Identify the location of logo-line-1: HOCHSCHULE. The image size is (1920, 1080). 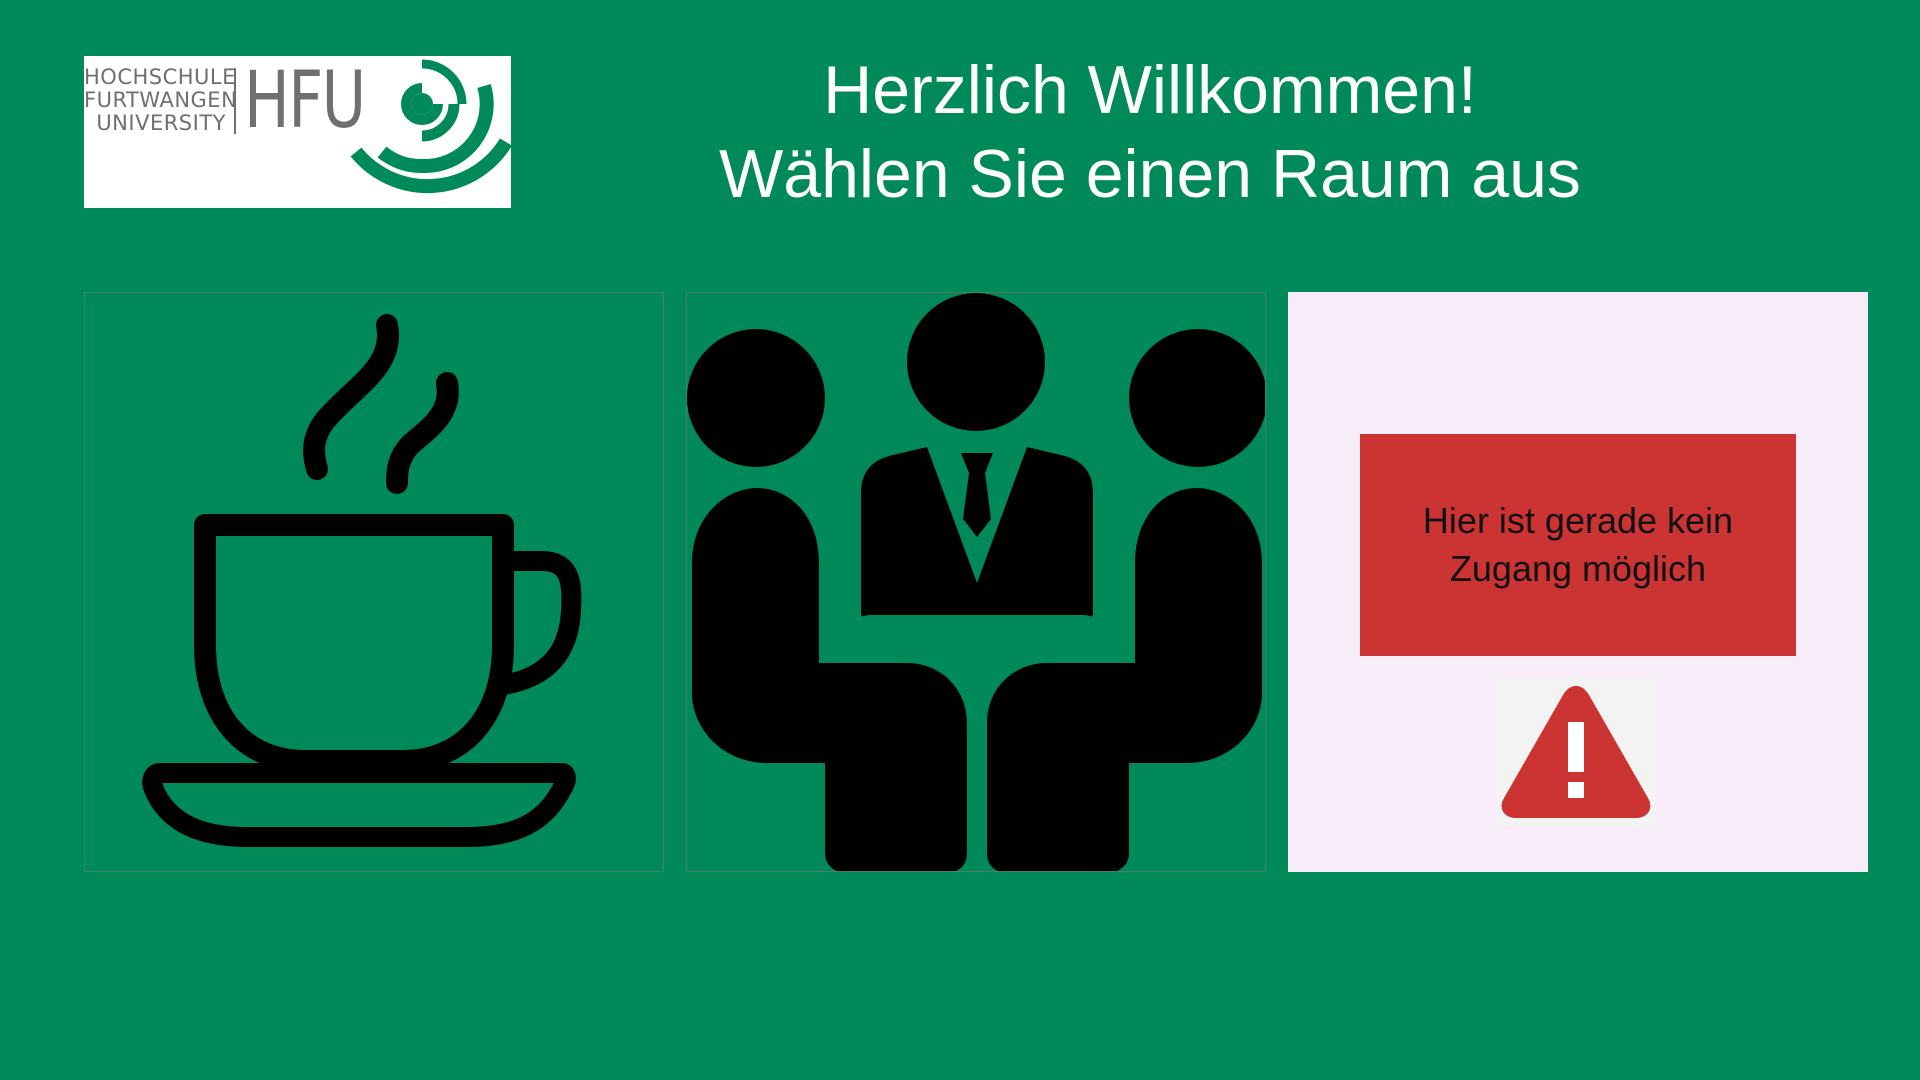
(160, 77).